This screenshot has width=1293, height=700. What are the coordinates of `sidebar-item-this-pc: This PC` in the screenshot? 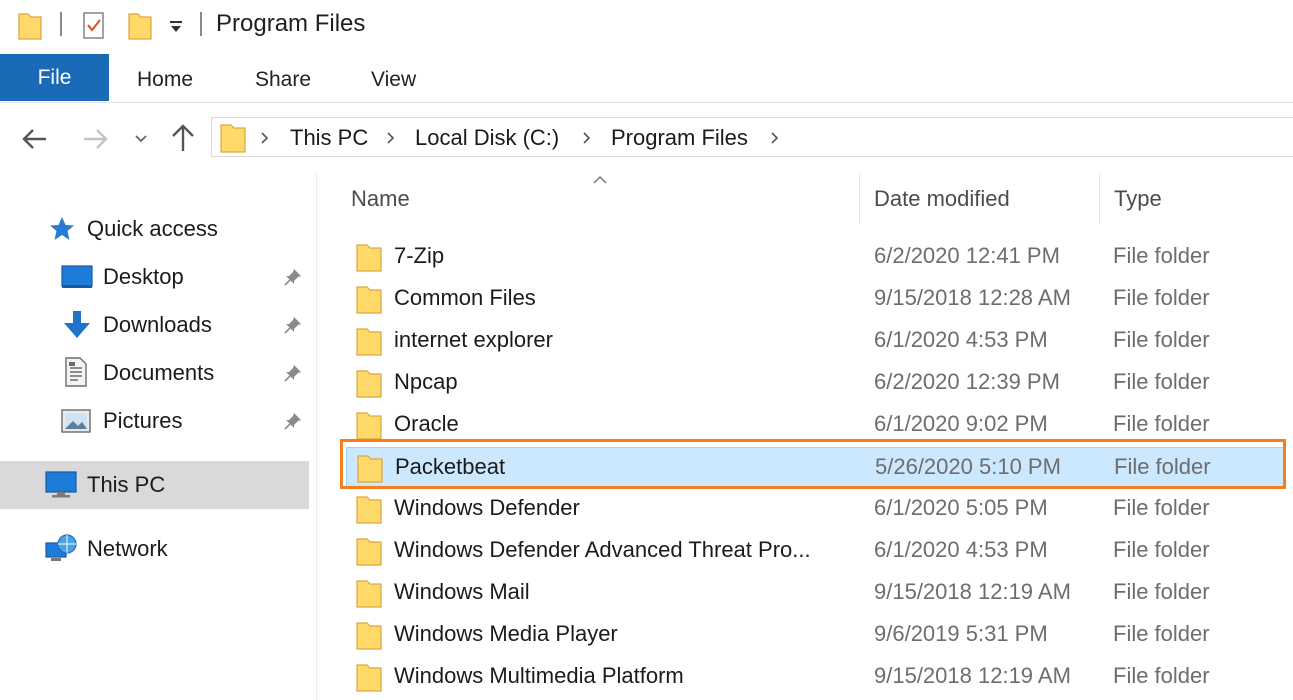 It's located at (154, 485).